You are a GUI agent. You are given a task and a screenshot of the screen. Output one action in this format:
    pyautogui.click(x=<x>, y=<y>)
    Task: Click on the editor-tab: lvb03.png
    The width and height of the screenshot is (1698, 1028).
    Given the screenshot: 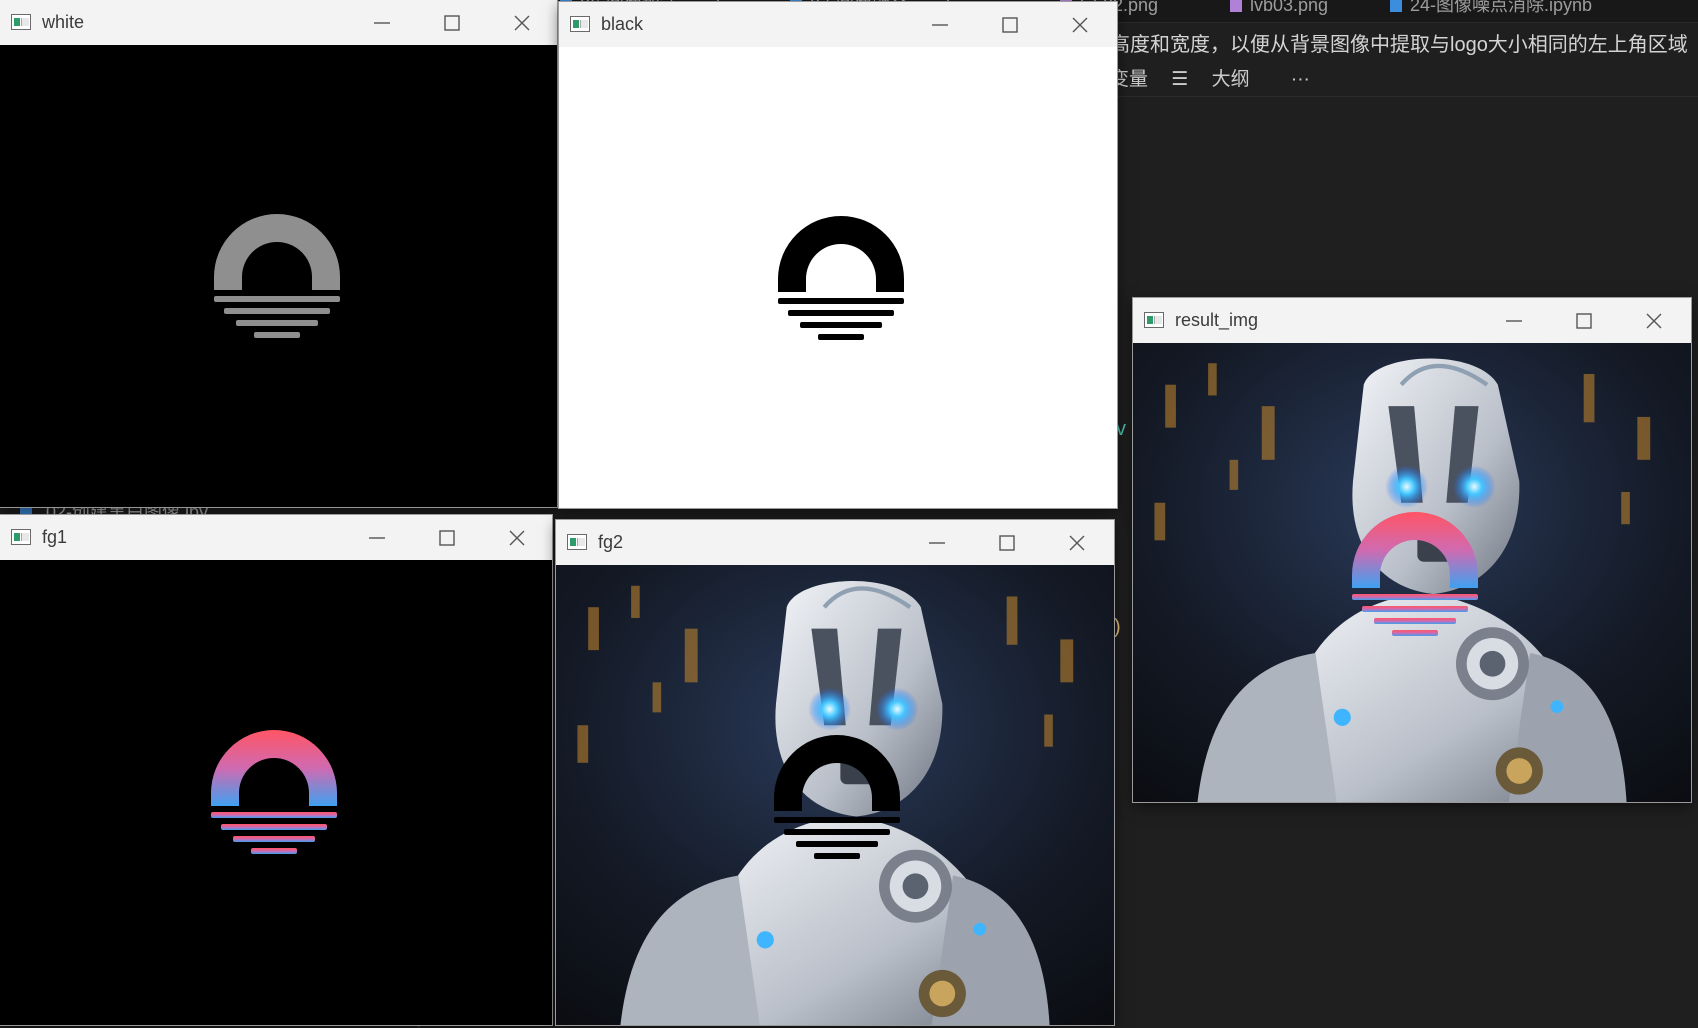 What is the action you would take?
    pyautogui.click(x=1279, y=11)
    